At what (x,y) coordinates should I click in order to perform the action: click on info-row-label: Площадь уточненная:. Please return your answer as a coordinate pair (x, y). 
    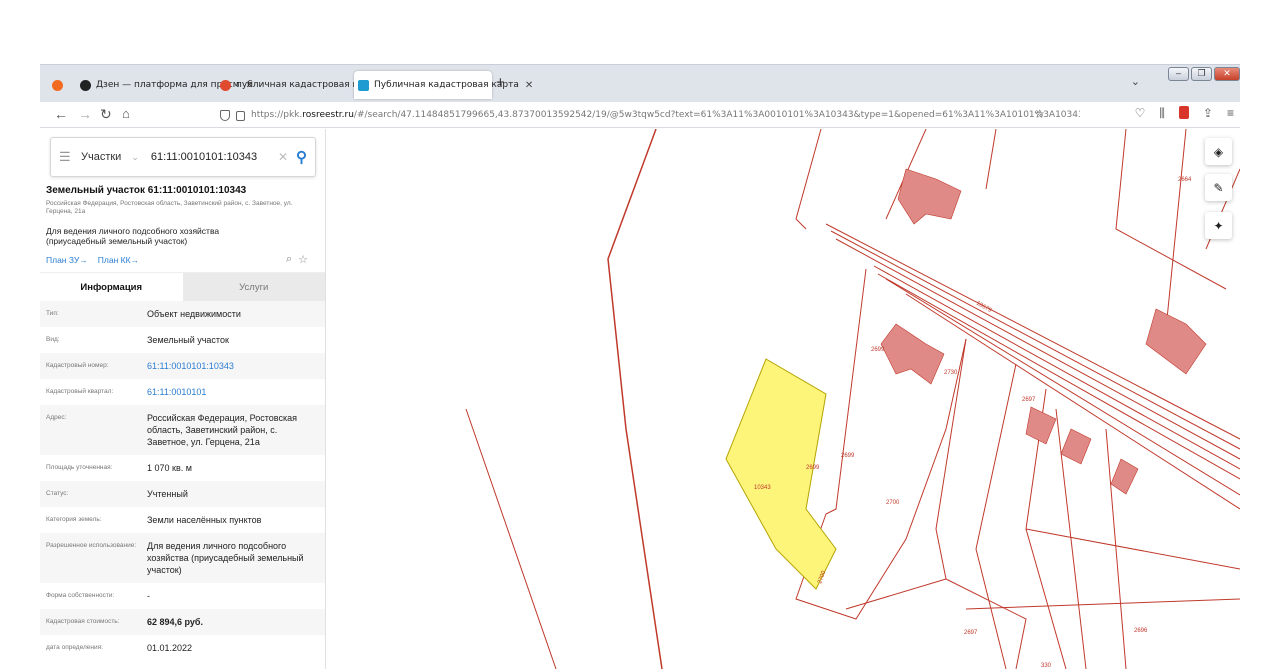
    Looking at the image, I should click on (79, 467).